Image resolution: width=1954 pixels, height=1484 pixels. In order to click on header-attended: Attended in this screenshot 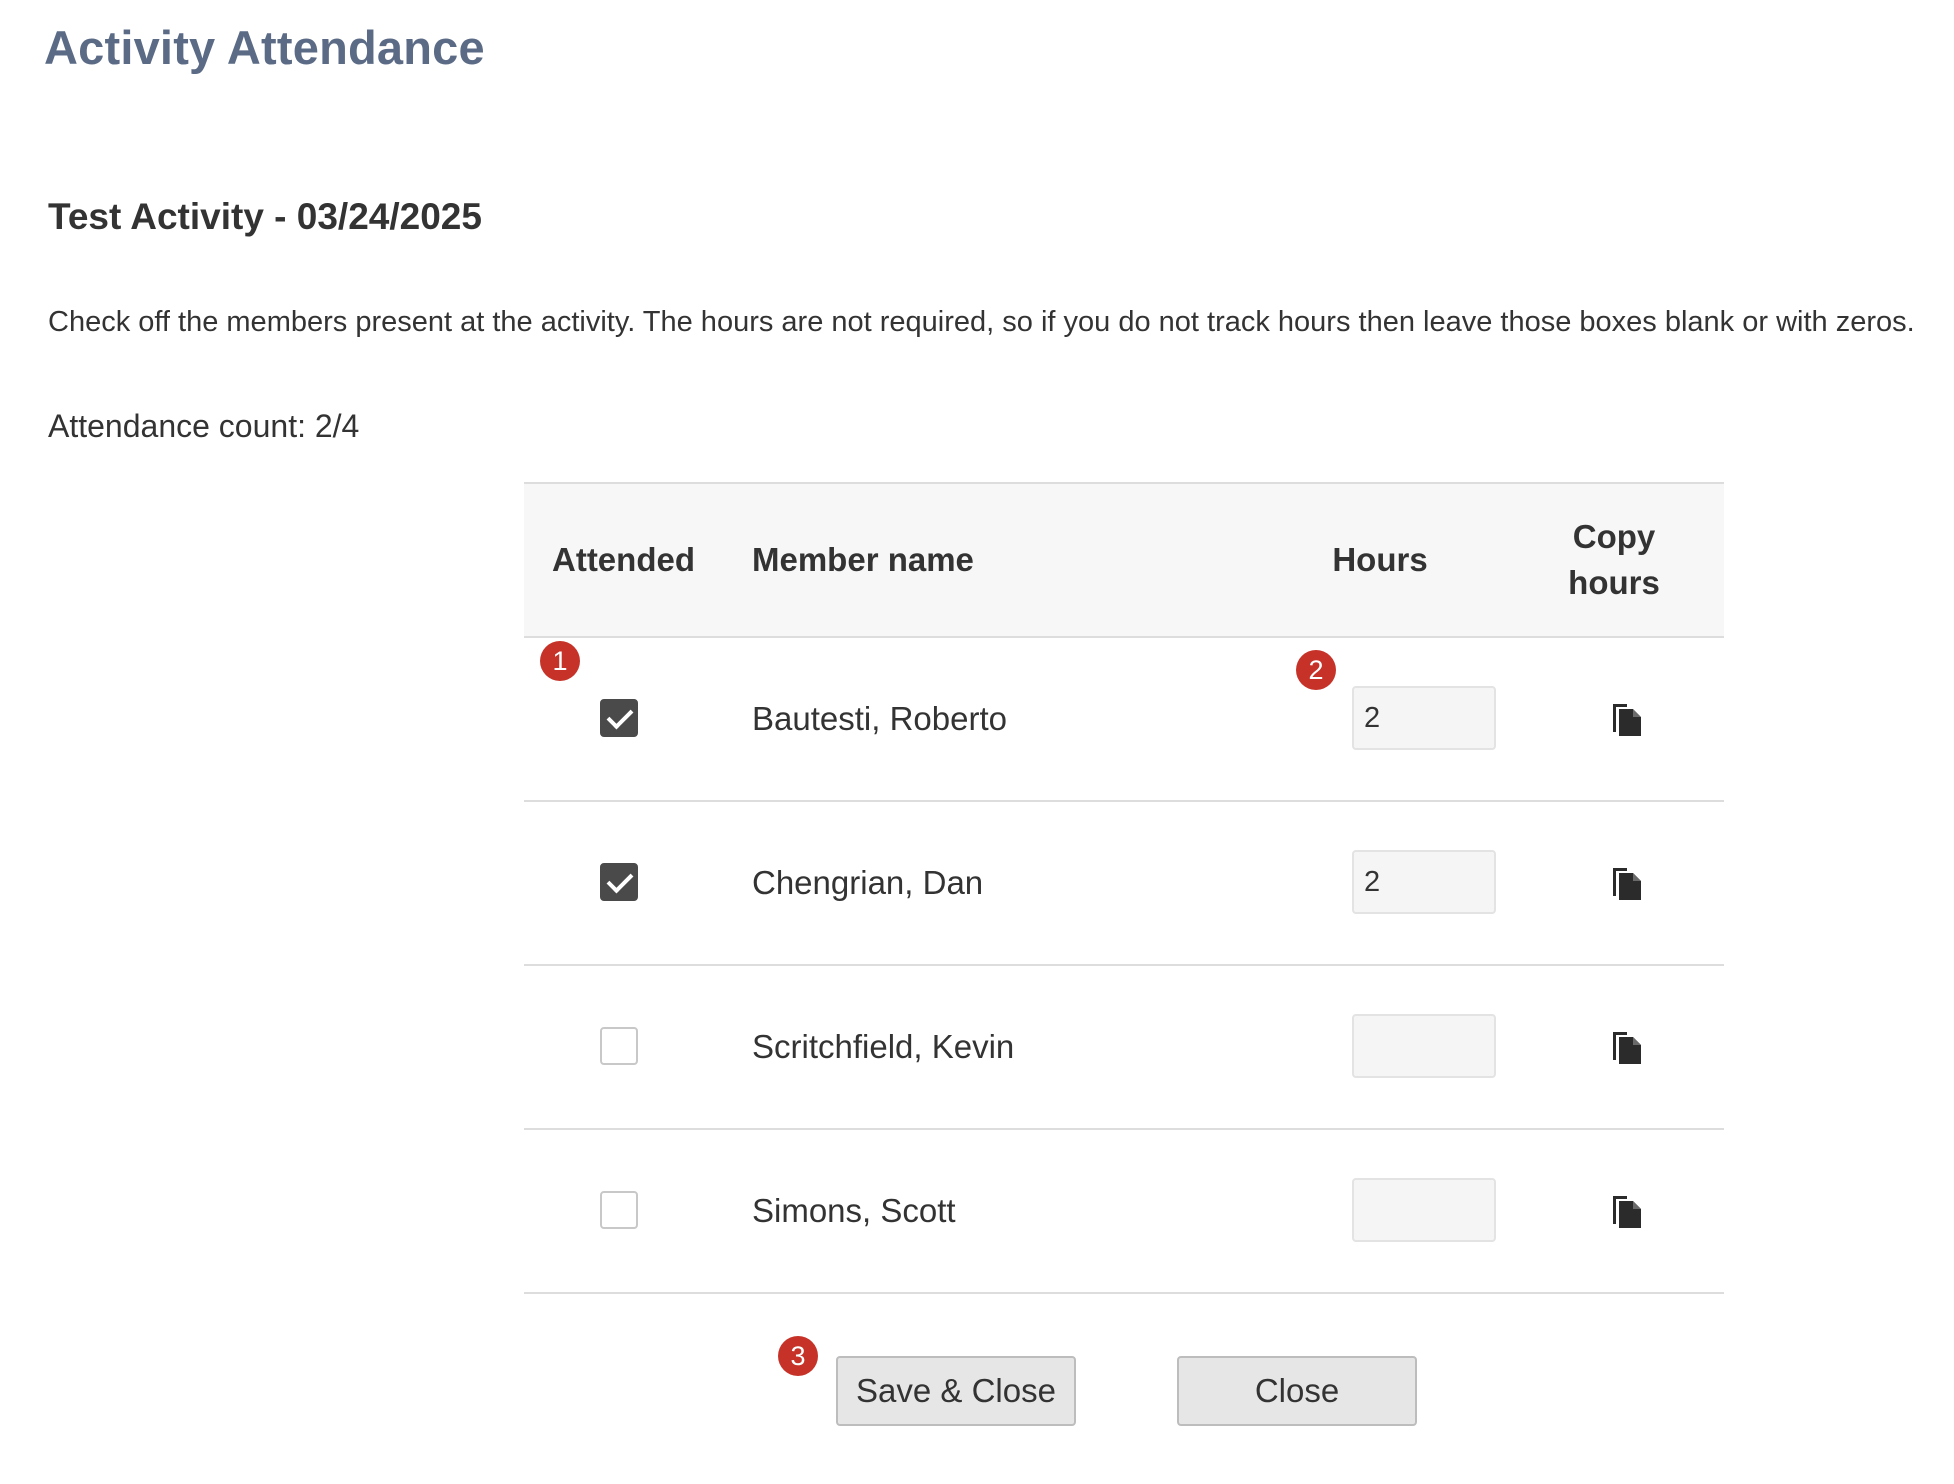, I will do `click(623, 559)`.